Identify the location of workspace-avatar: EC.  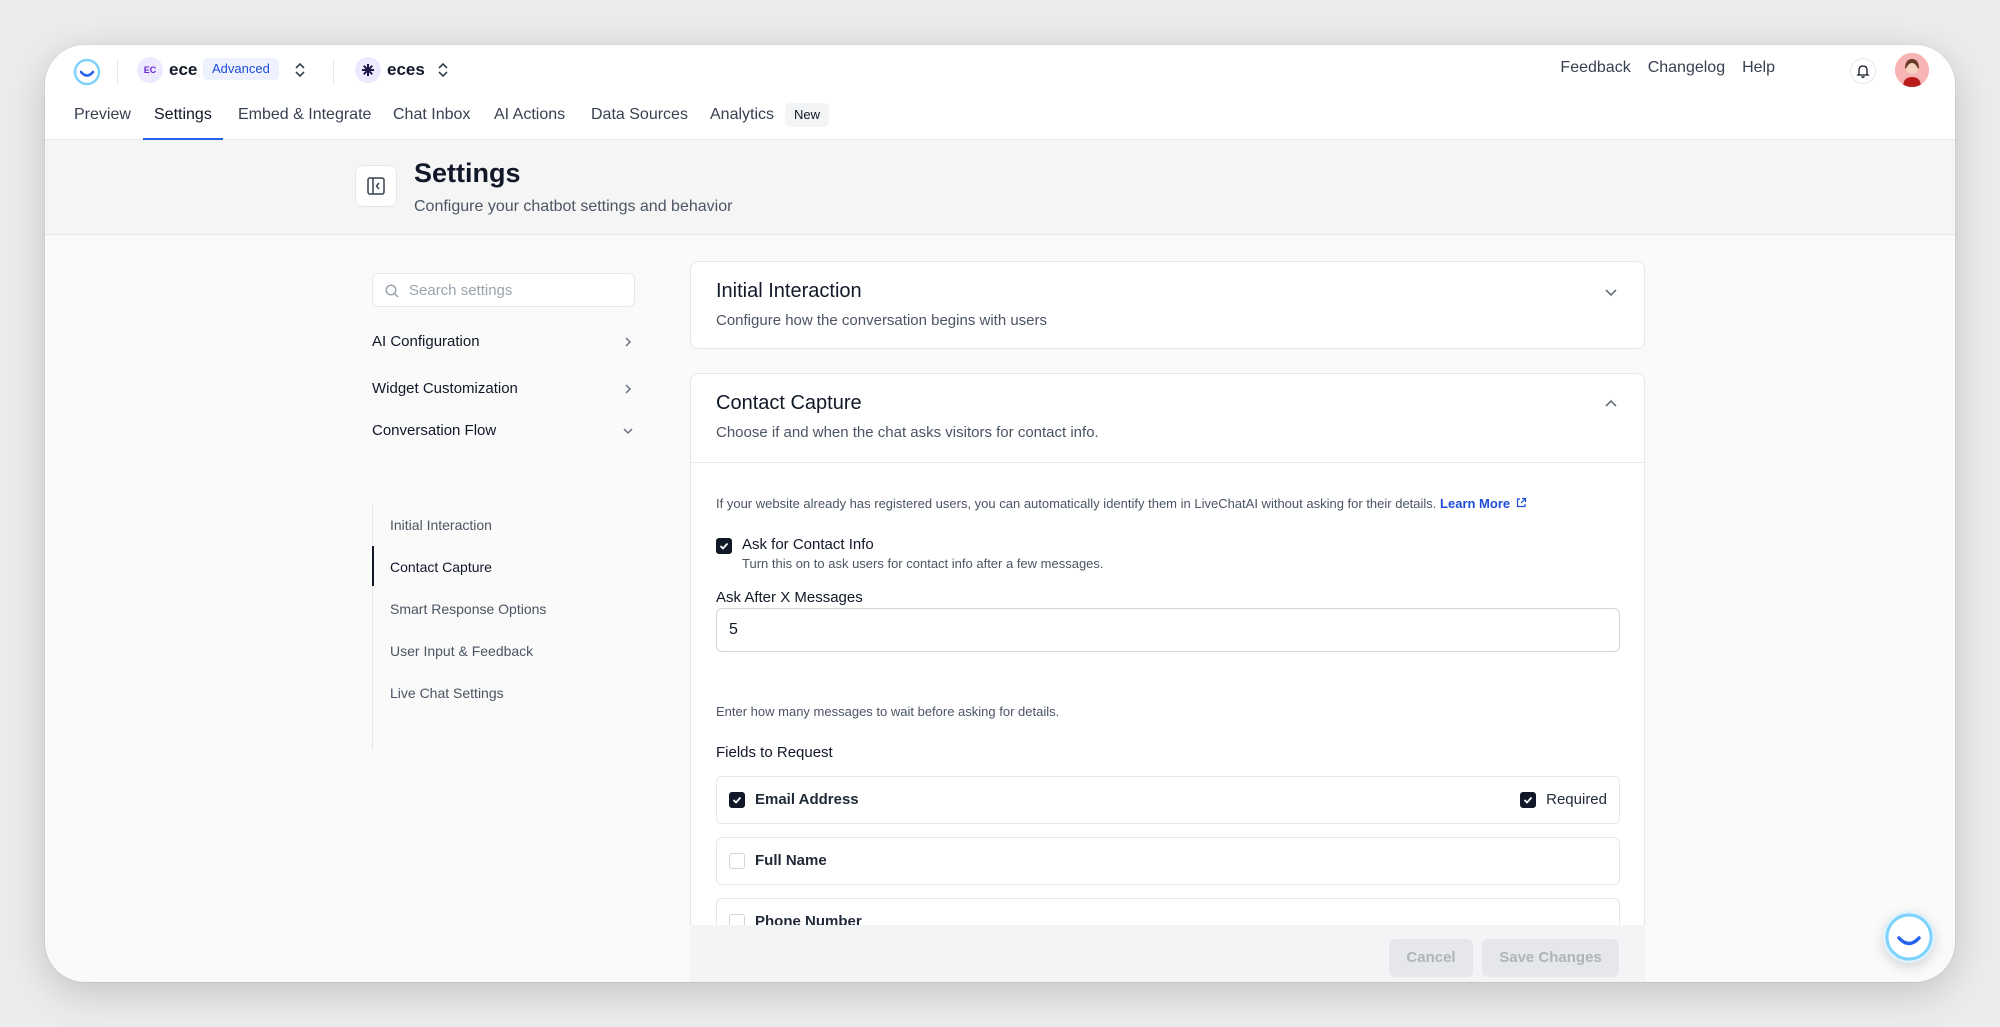
(150, 70).